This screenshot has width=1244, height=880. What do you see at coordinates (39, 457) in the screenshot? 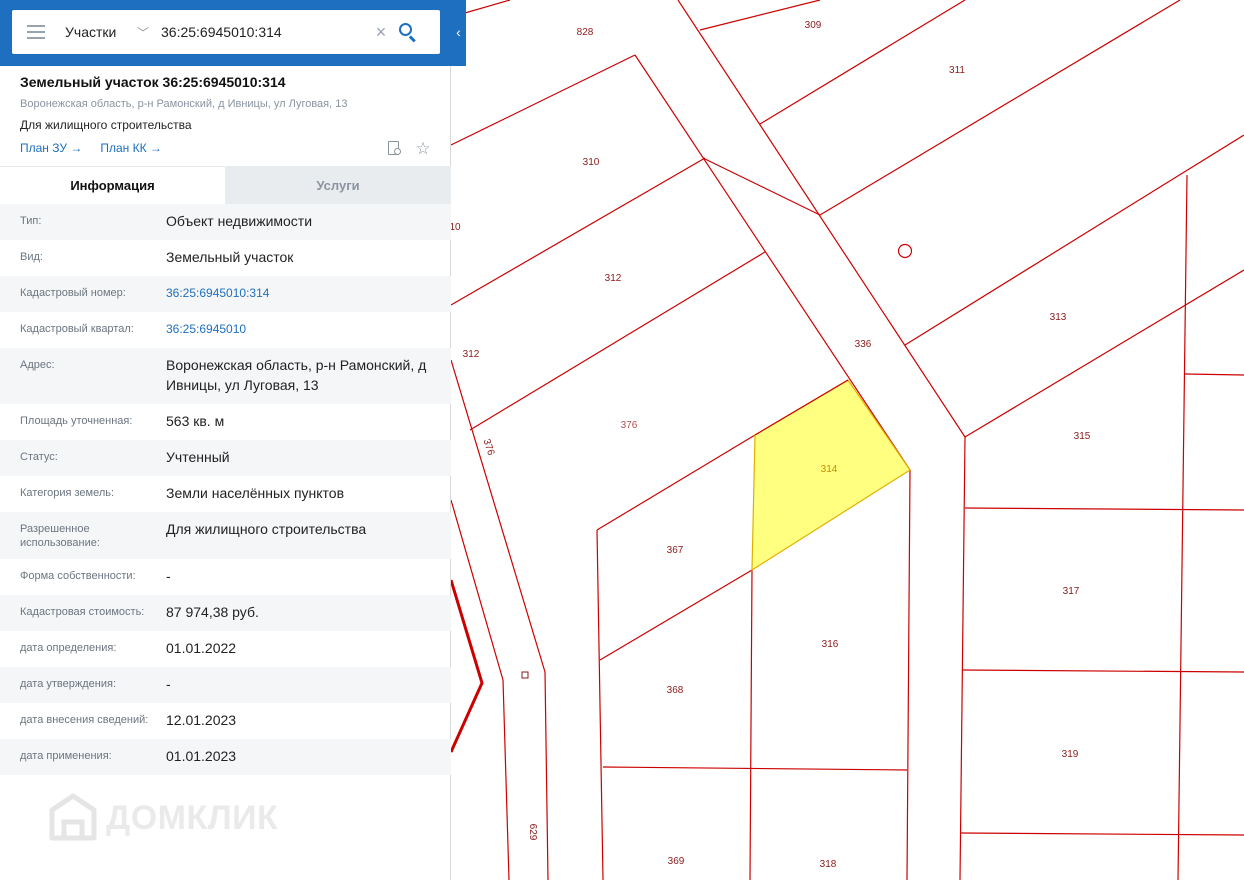
I see `info-row-label: Статус:` at bounding box center [39, 457].